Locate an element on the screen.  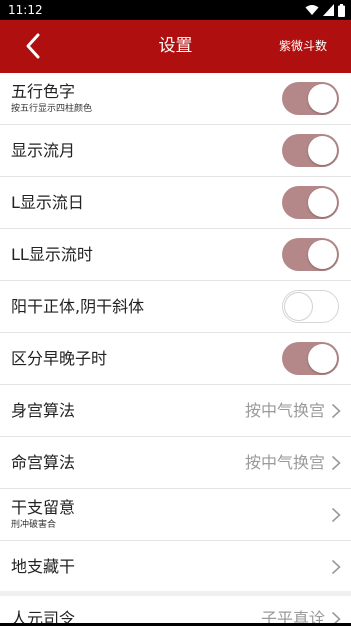
signal-icon is located at coordinates (328, 10).